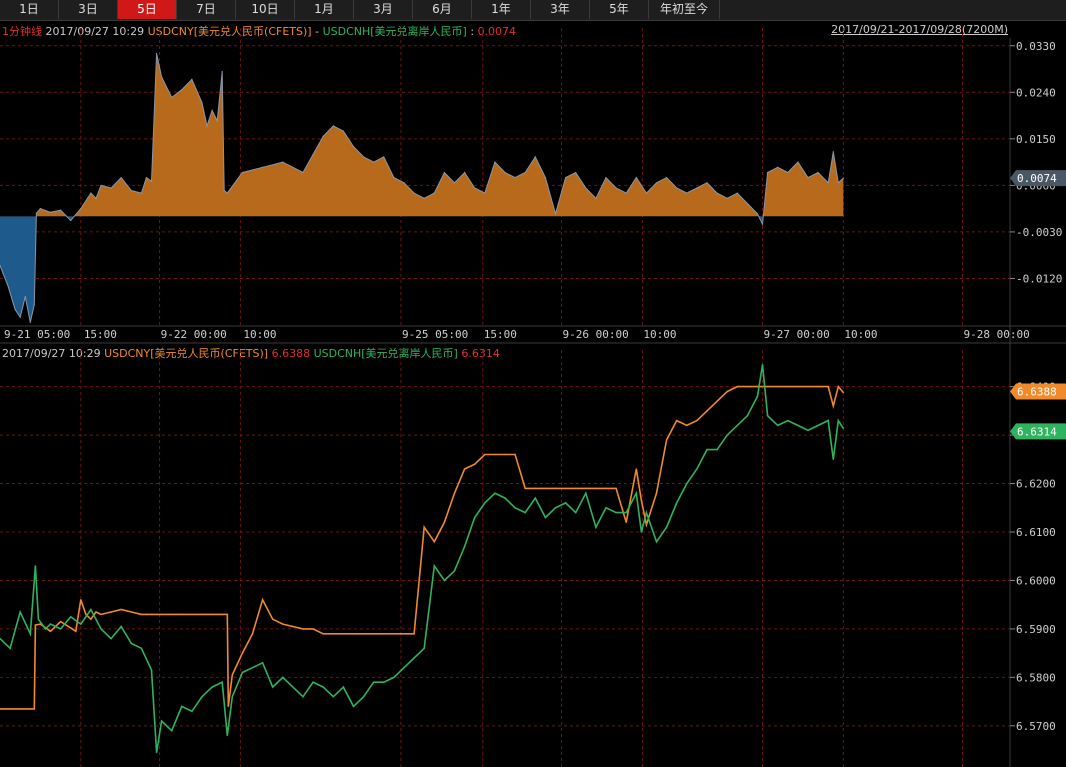 The width and height of the screenshot is (1066, 767). What do you see at coordinates (259, 334) in the screenshot?
I see `x-tick-label: 10:00` at bounding box center [259, 334].